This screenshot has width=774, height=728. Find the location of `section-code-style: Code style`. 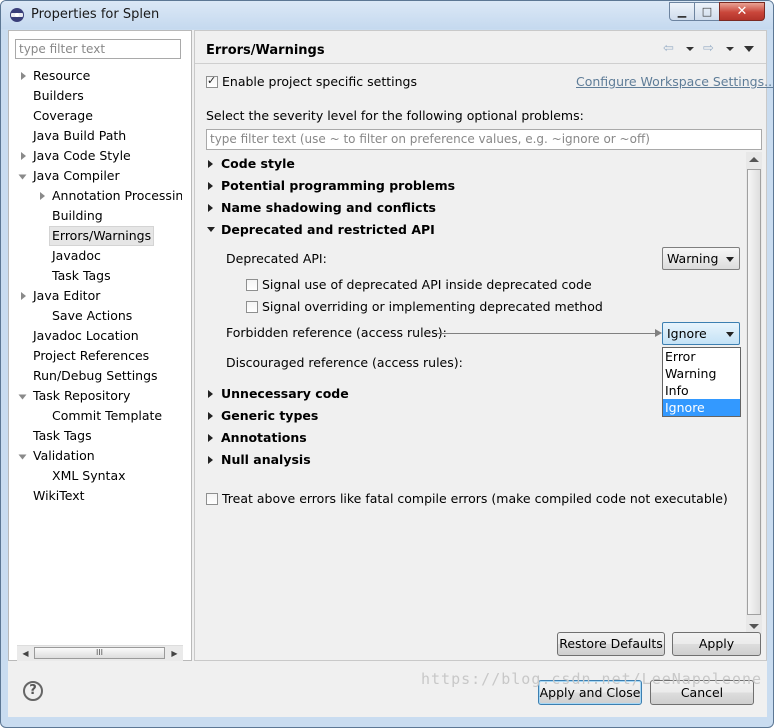

section-code-style: Code style is located at coordinates (258, 163).